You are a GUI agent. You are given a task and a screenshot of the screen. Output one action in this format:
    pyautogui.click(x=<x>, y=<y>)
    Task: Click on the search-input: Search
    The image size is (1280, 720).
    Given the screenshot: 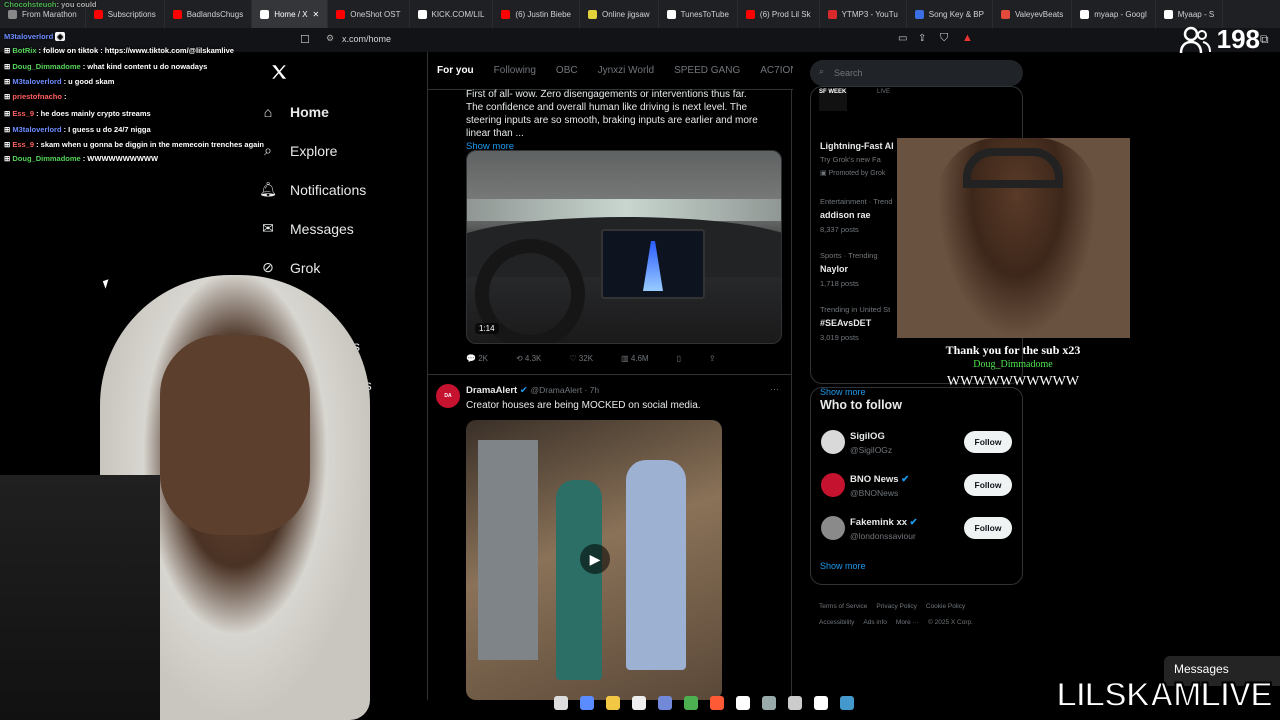 What is the action you would take?
    pyautogui.click(x=916, y=73)
    